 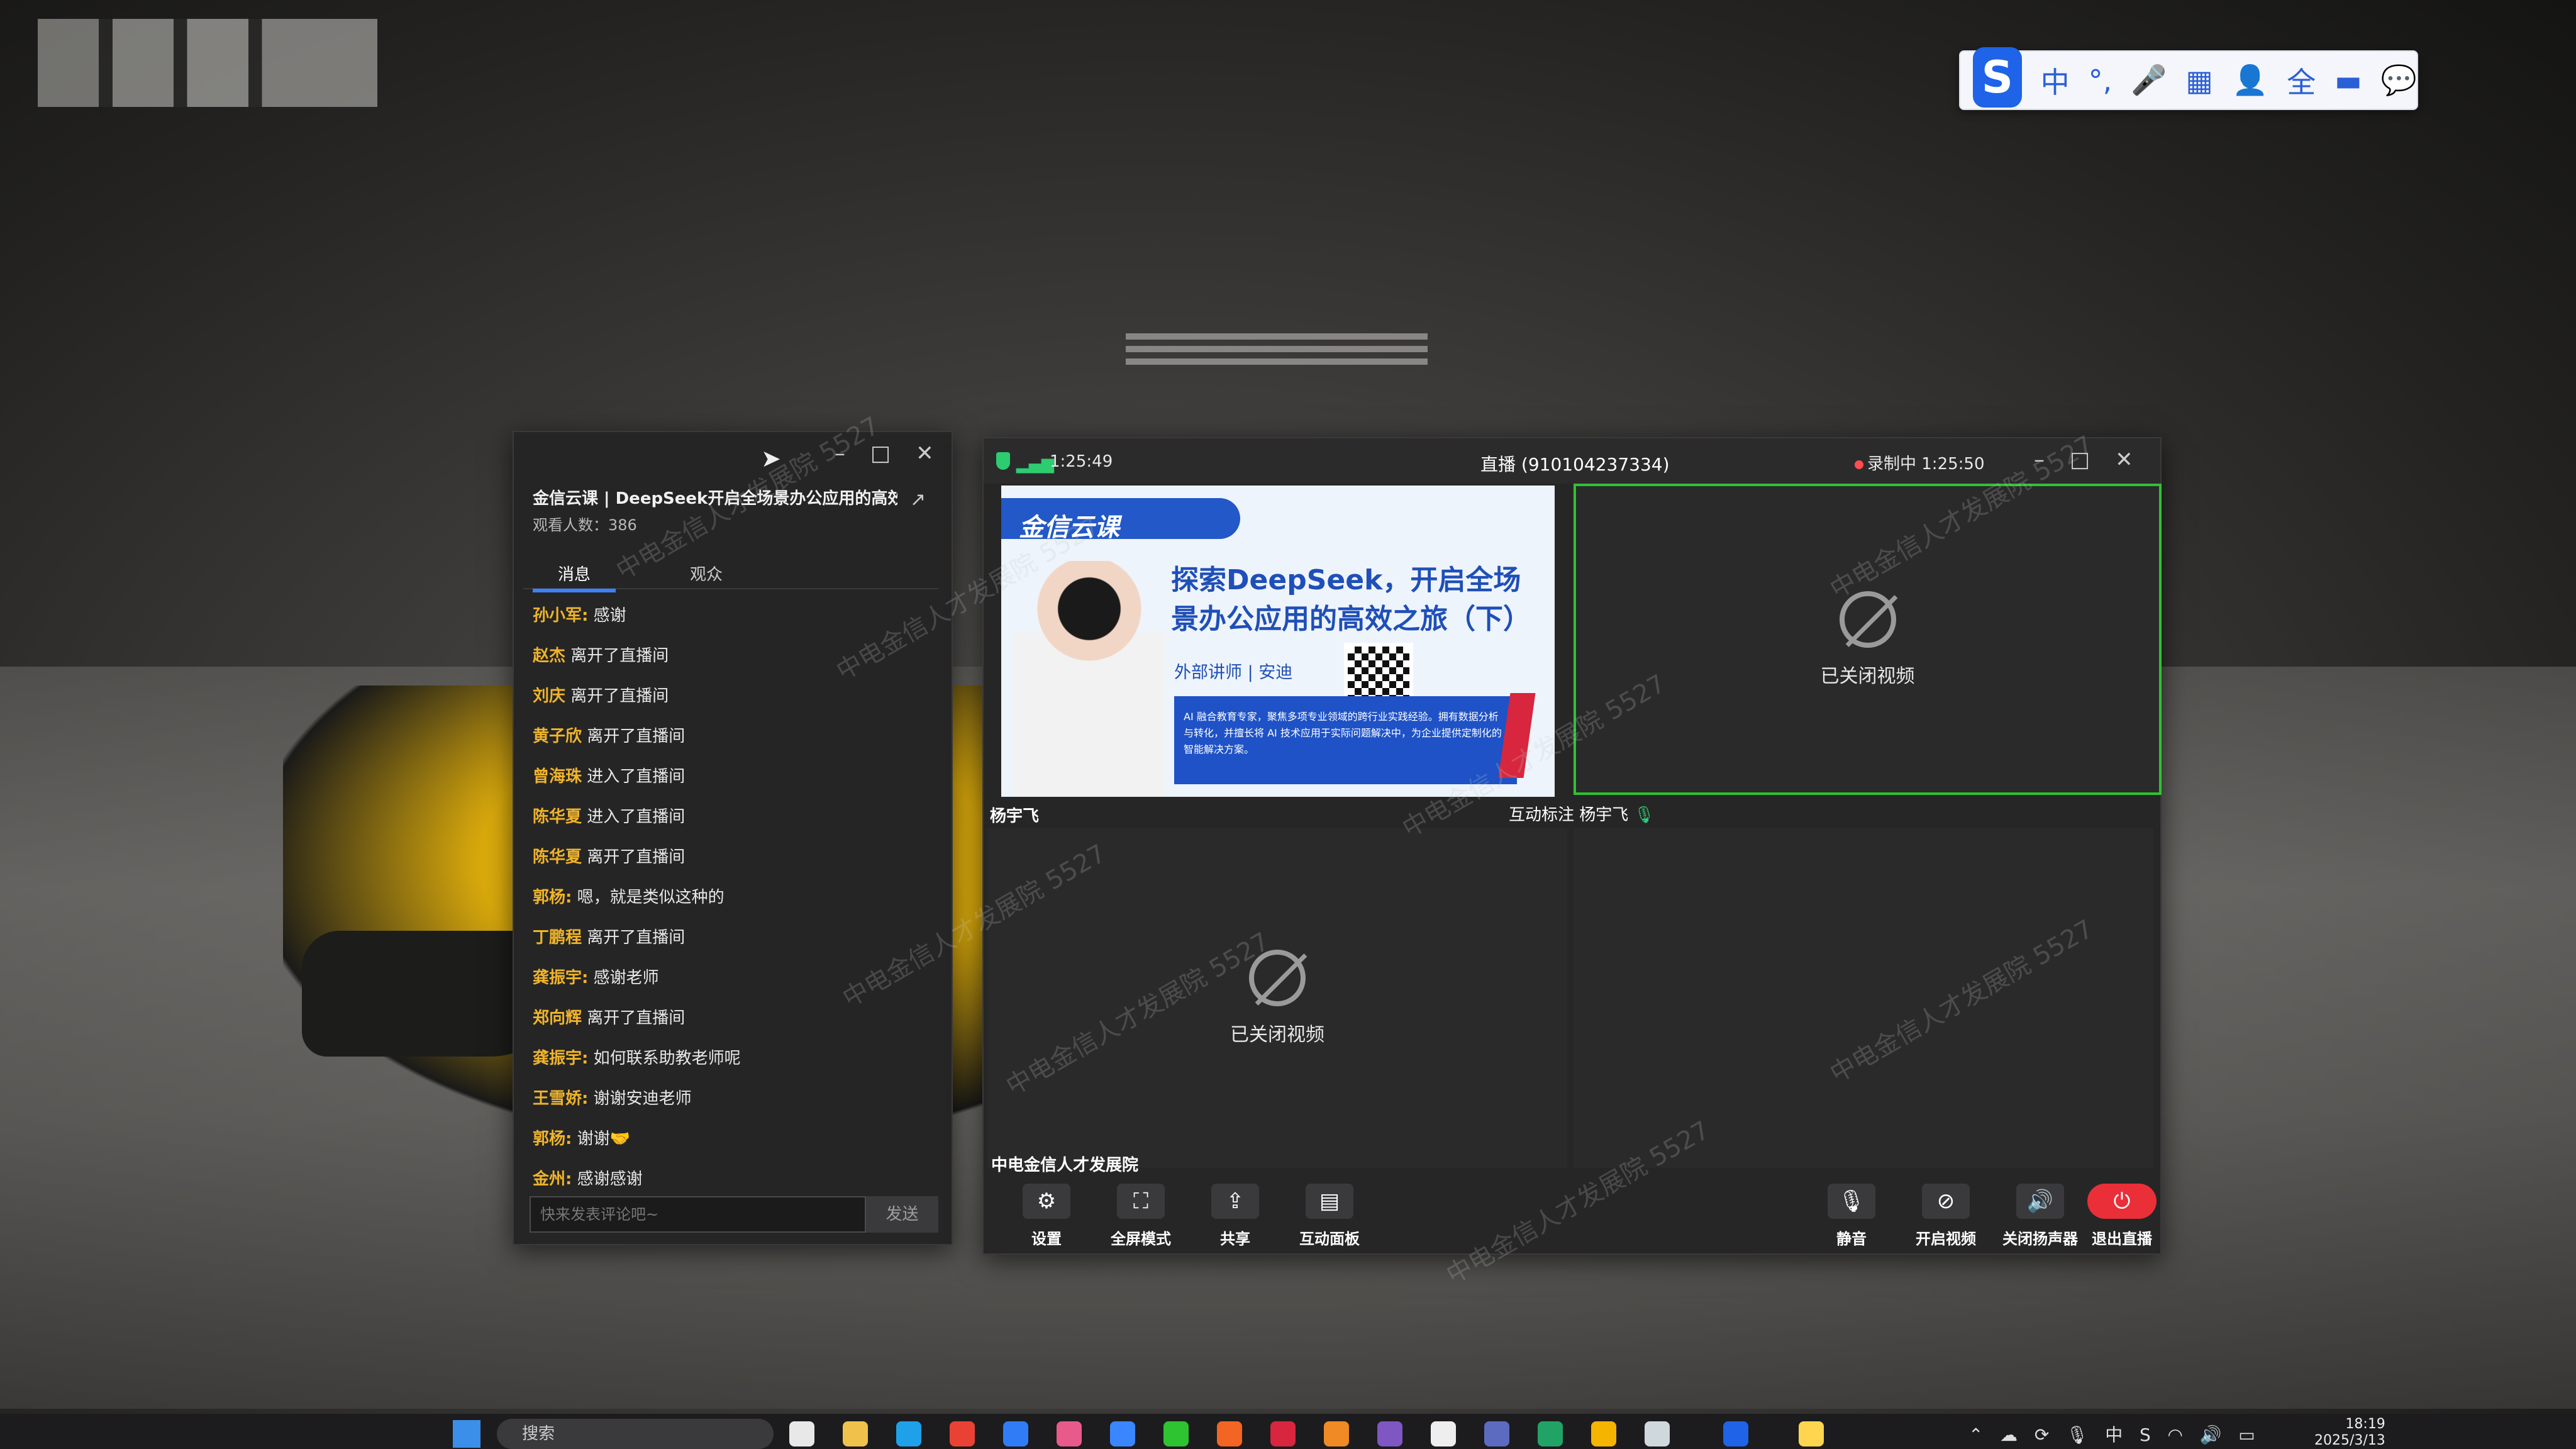 I want to click on message-author: 陈华夏, so click(x=557, y=817).